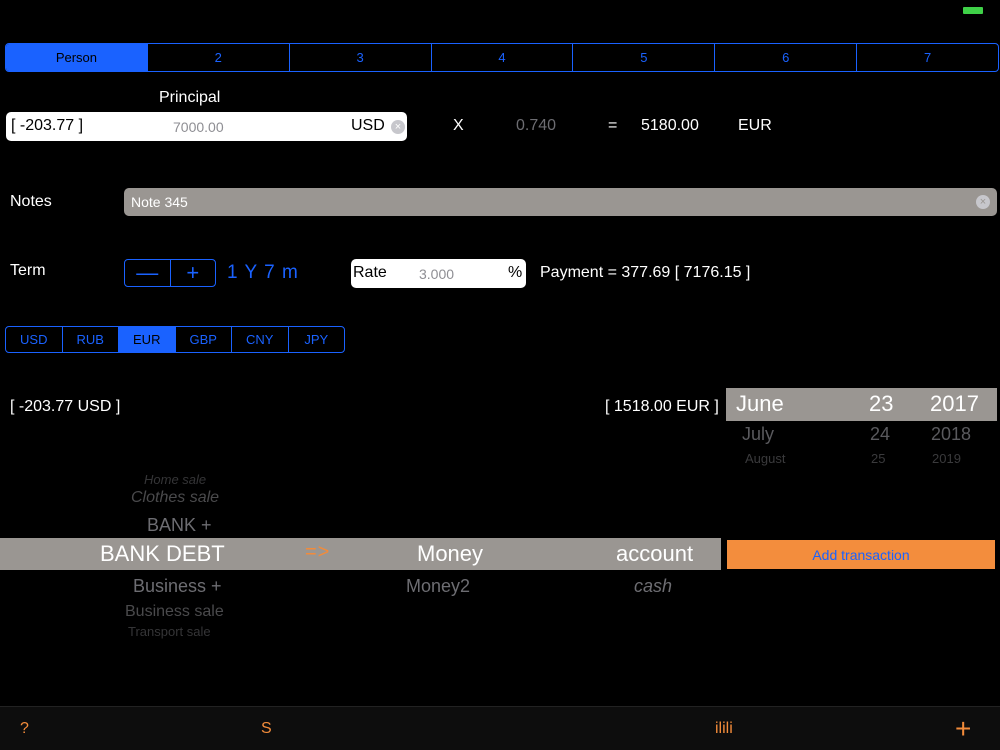 This screenshot has width=1000, height=750. I want to click on multiply-sign: X, so click(458, 125).